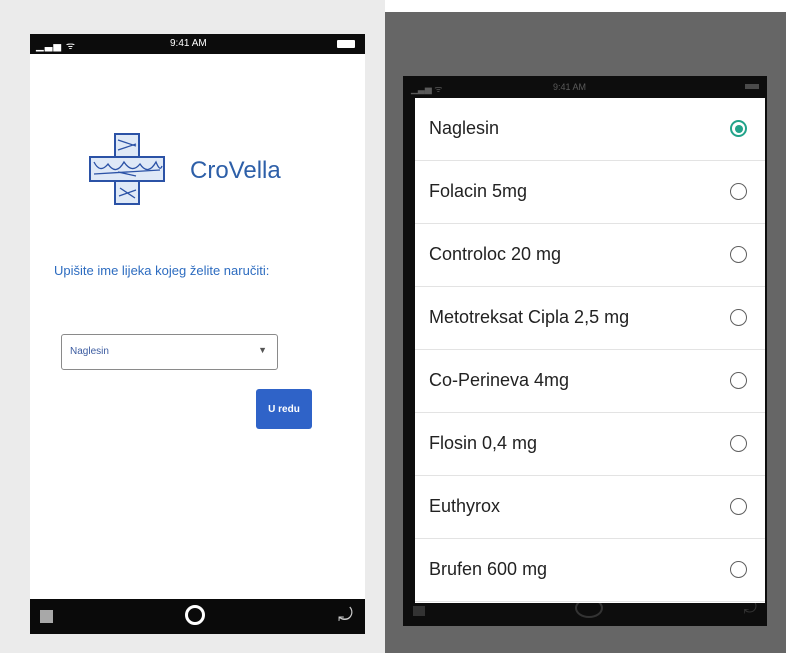  Describe the element at coordinates (169, 352) in the screenshot. I see `medication-select: Naglesin ▼` at that location.